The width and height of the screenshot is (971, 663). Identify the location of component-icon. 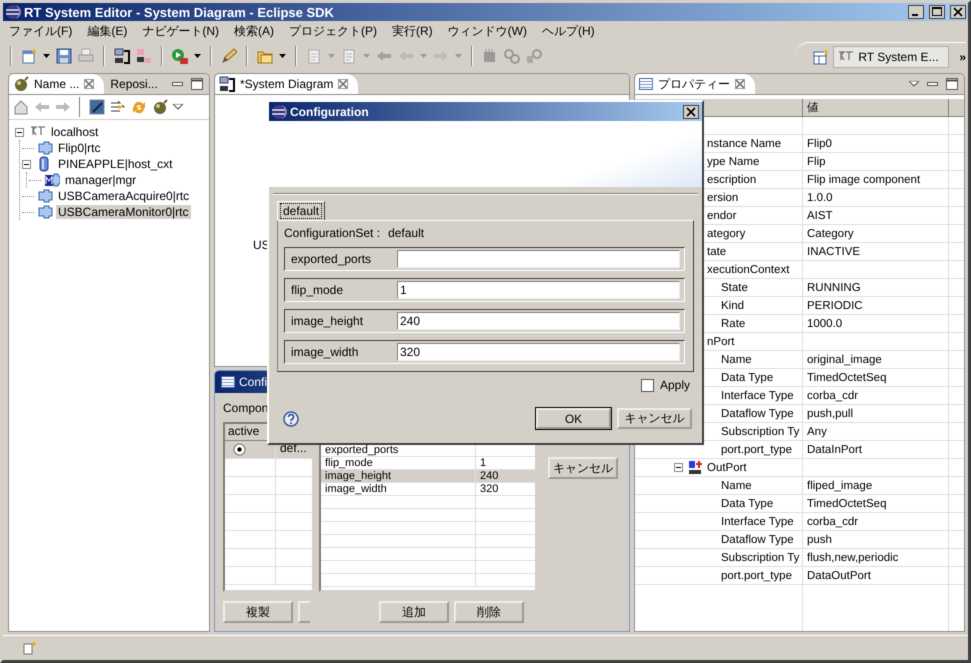
(45, 196).